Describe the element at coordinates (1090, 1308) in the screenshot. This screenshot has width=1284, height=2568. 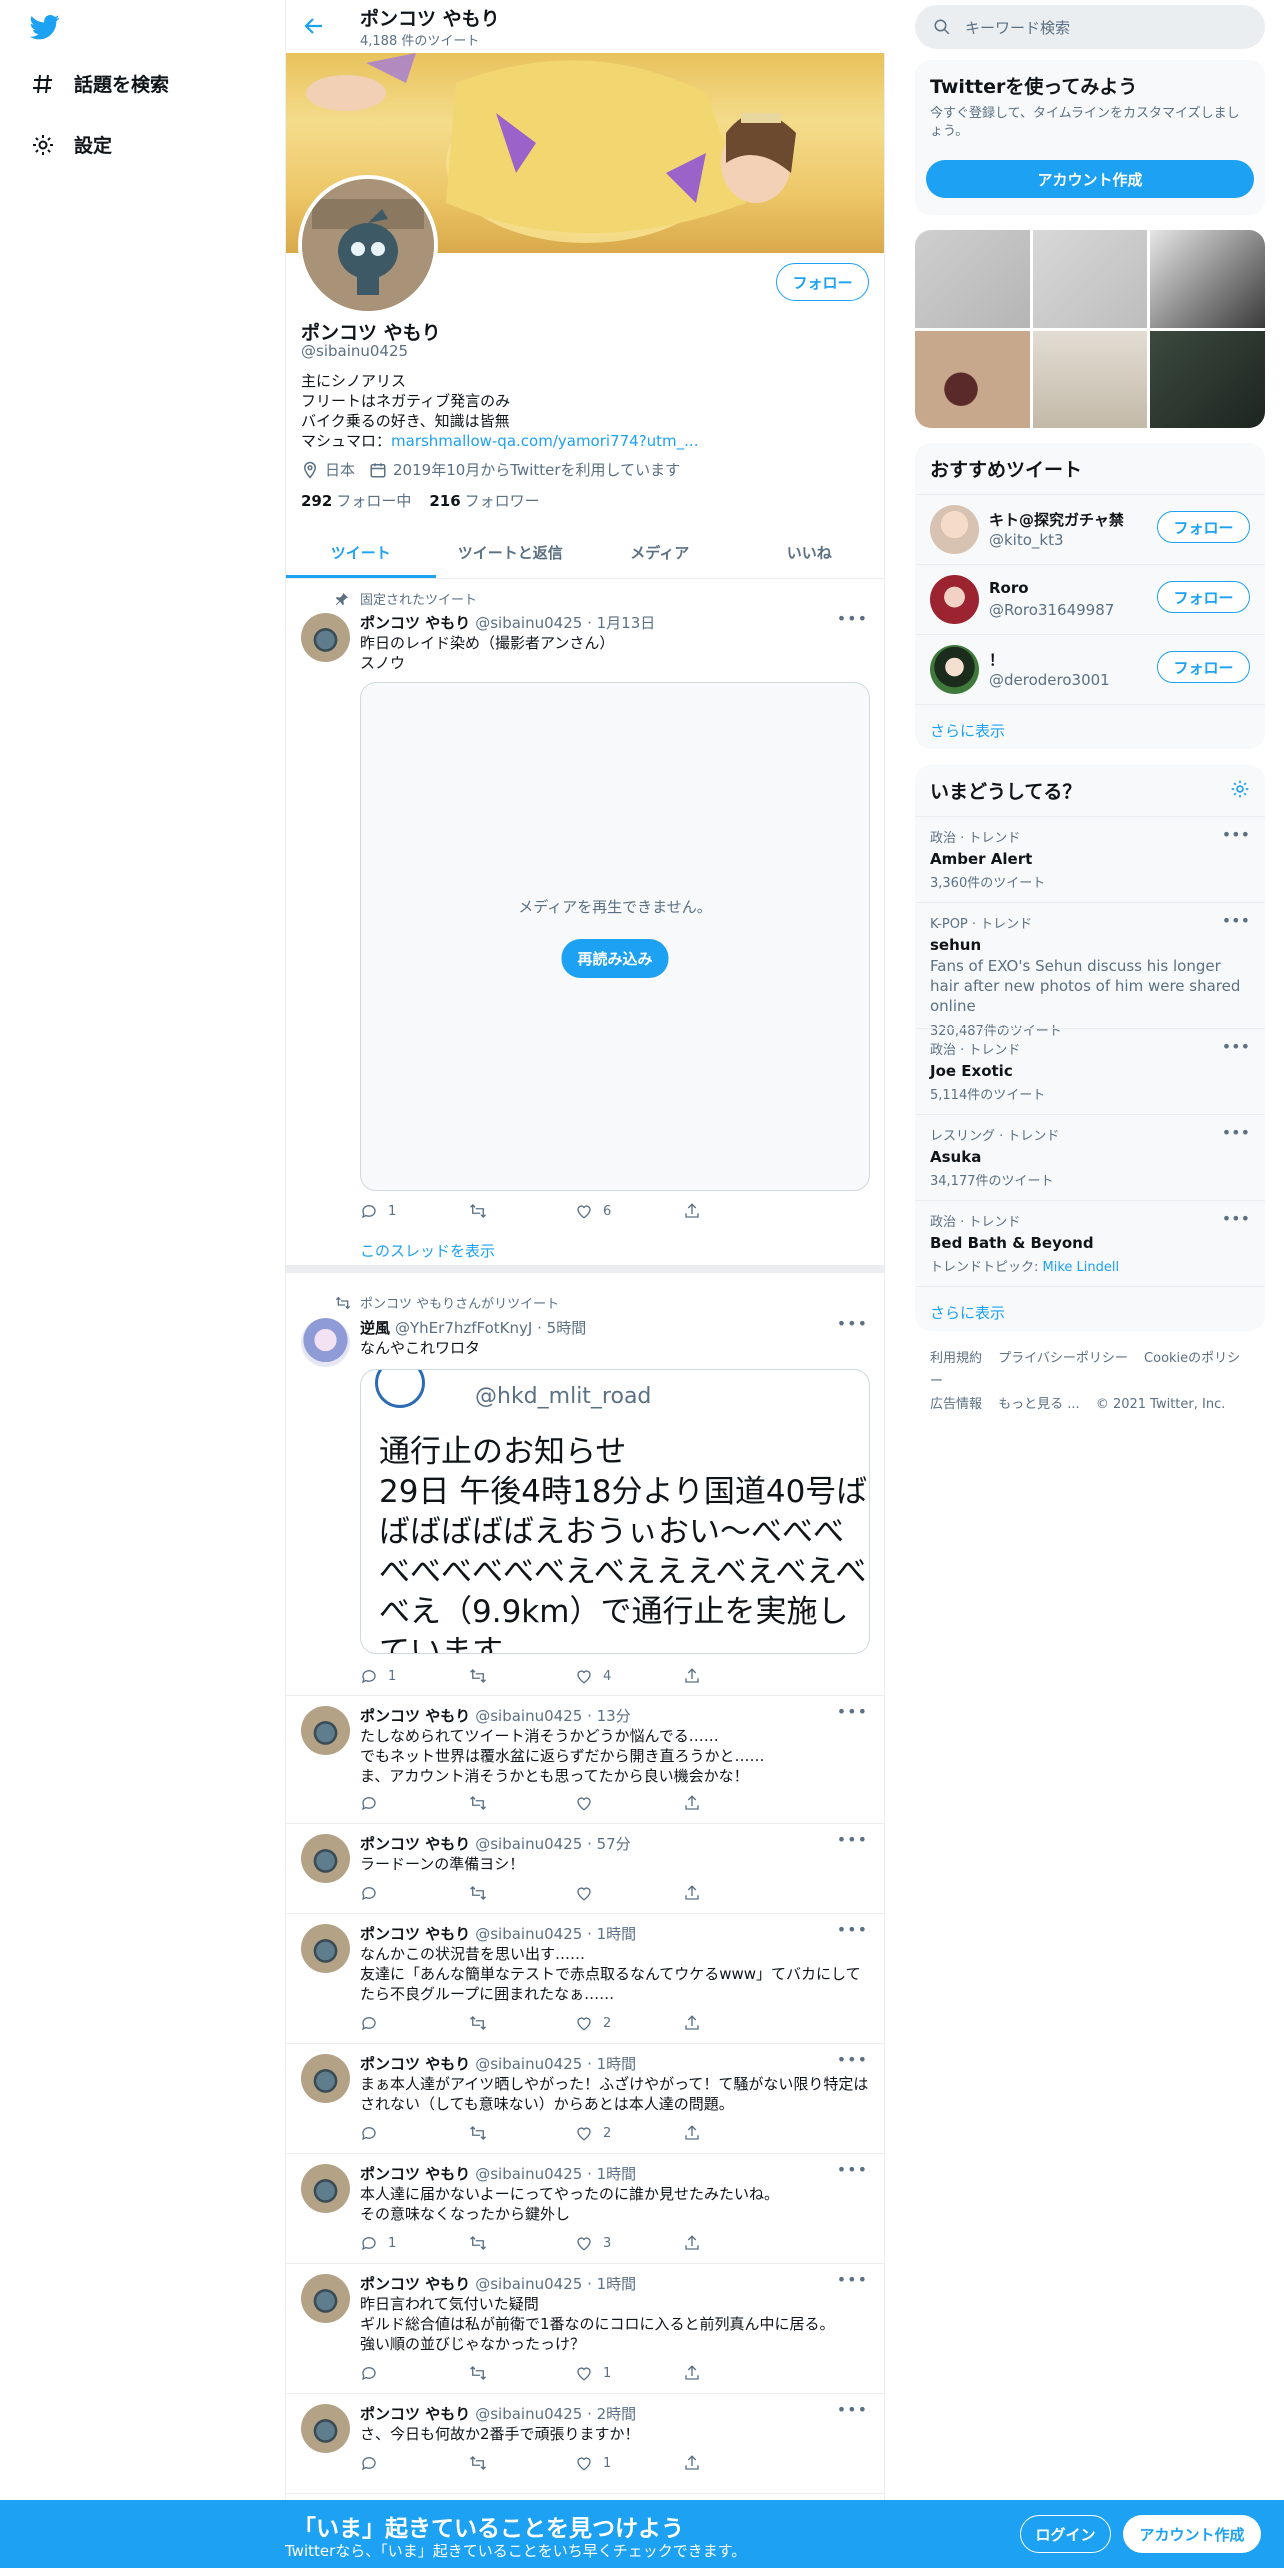
I see `trends-more-link: さらに表示` at that location.